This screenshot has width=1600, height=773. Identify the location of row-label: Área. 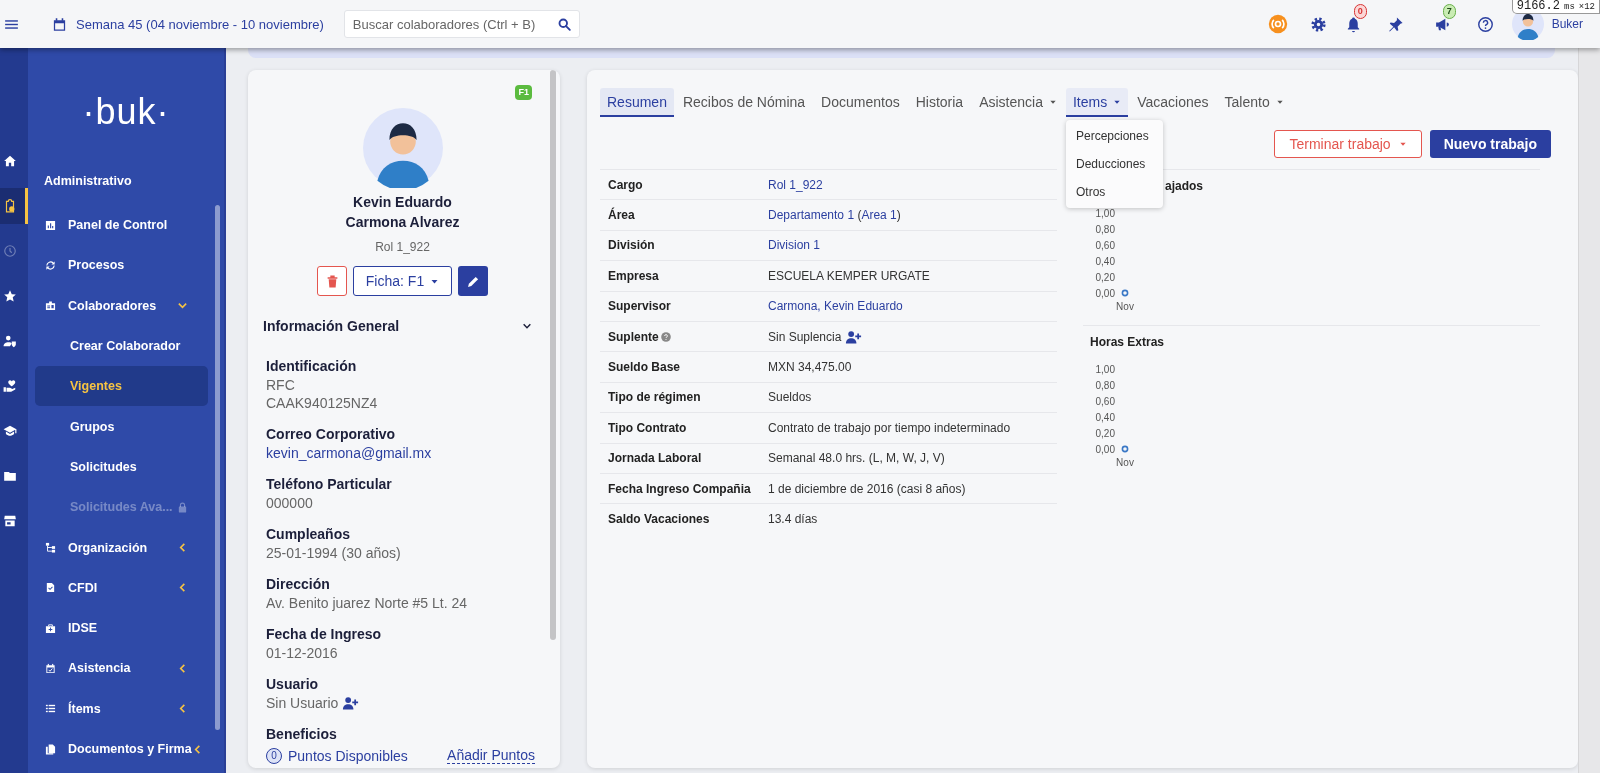
(622, 215).